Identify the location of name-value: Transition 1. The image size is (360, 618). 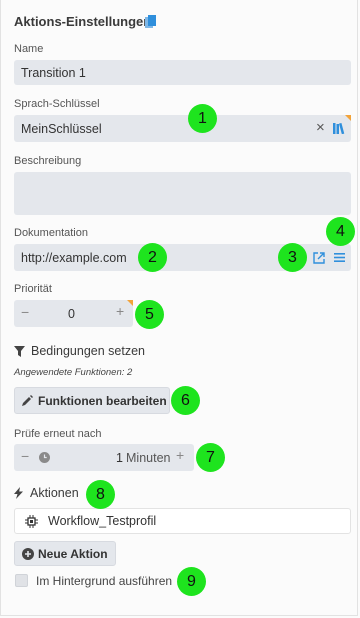
(53, 72).